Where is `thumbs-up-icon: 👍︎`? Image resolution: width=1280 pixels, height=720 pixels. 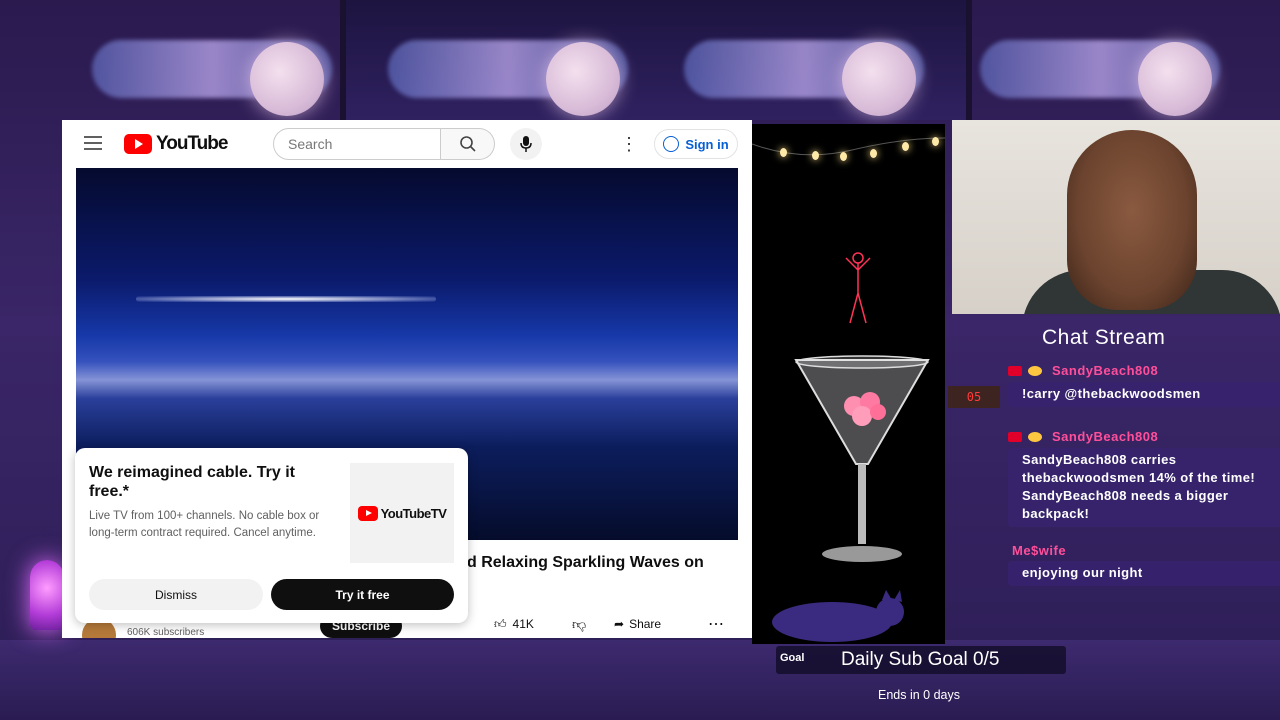 thumbs-up-icon: 👍︎ is located at coordinates (500, 623).